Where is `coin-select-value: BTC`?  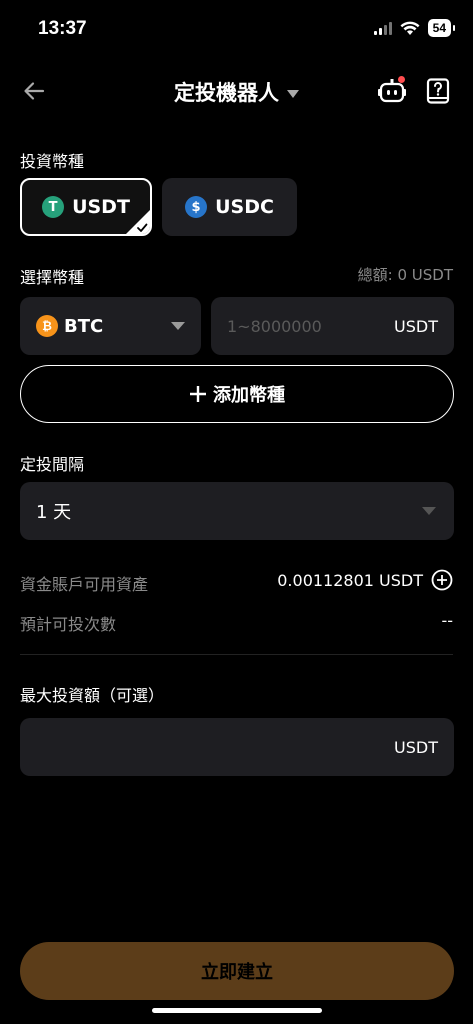 coin-select-value: BTC is located at coordinates (84, 326).